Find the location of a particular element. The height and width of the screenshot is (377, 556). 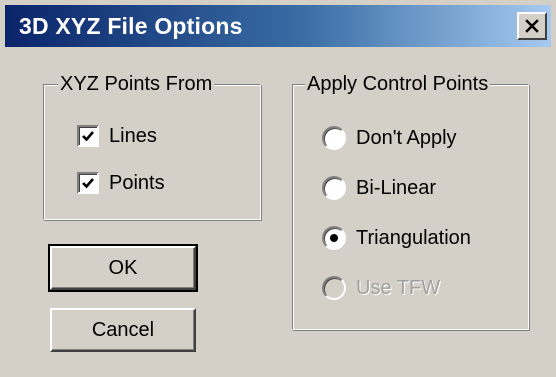

lines-label: Lines is located at coordinates (133, 136).